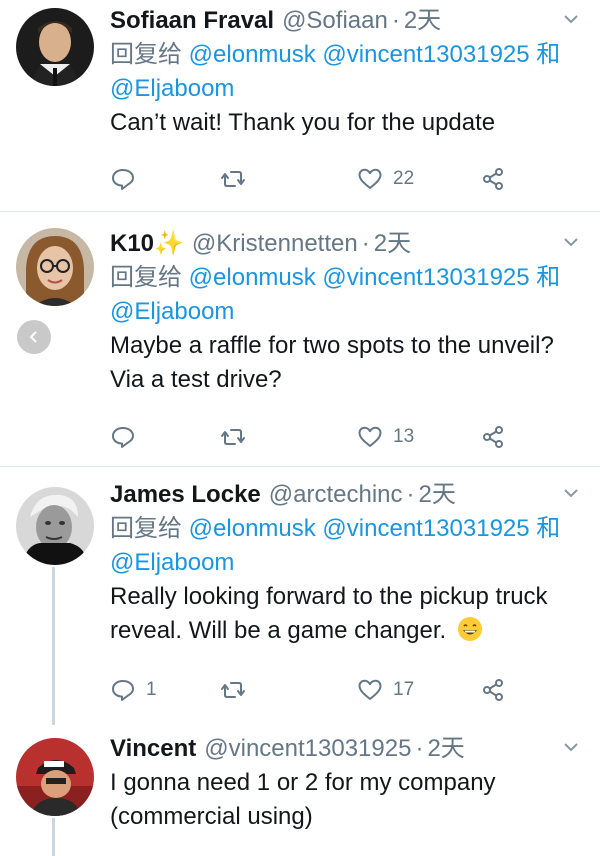 Image resolution: width=600 pixels, height=856 pixels. I want to click on like-count: 22, so click(404, 178).